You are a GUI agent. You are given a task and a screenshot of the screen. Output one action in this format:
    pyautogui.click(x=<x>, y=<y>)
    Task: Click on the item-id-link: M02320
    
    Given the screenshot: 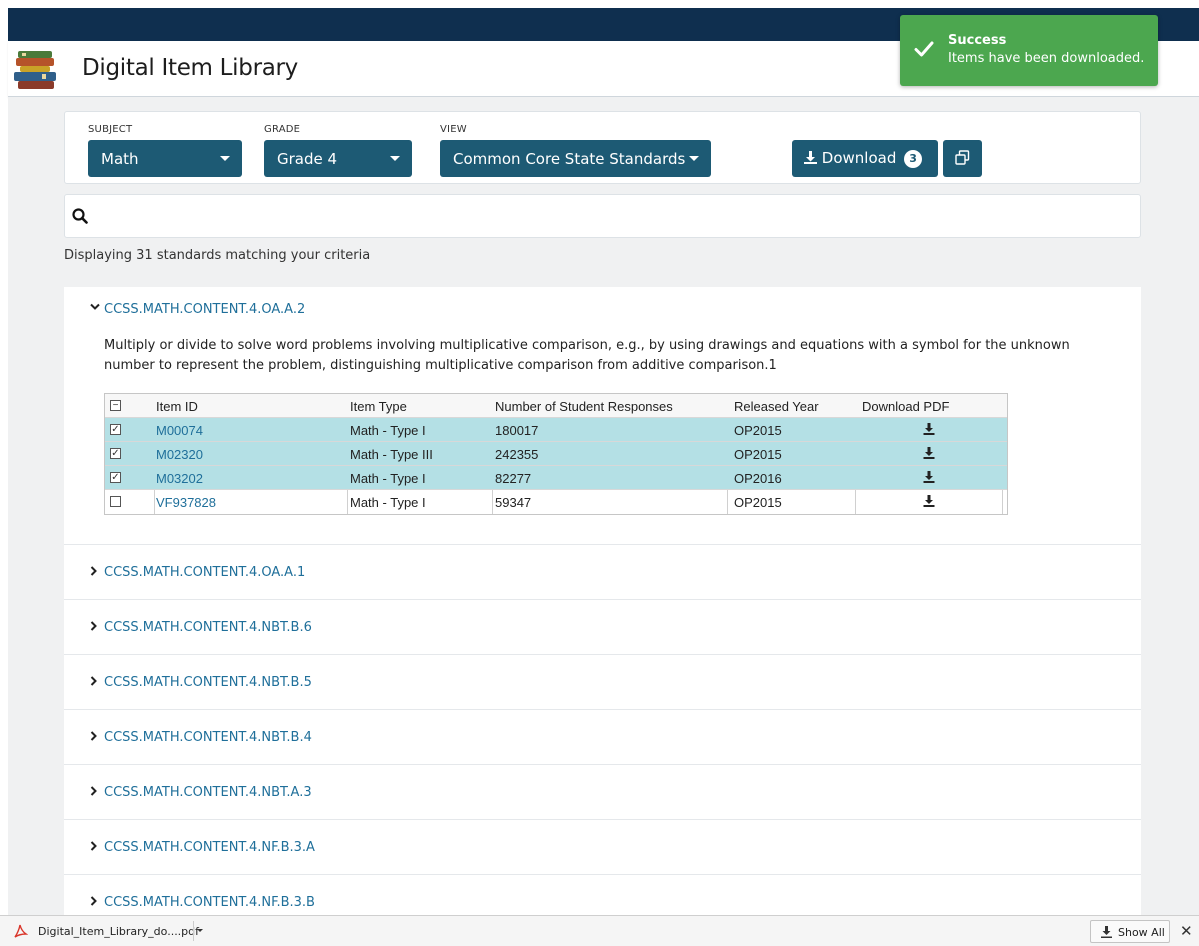 What is the action you would take?
    pyautogui.click(x=179, y=454)
    